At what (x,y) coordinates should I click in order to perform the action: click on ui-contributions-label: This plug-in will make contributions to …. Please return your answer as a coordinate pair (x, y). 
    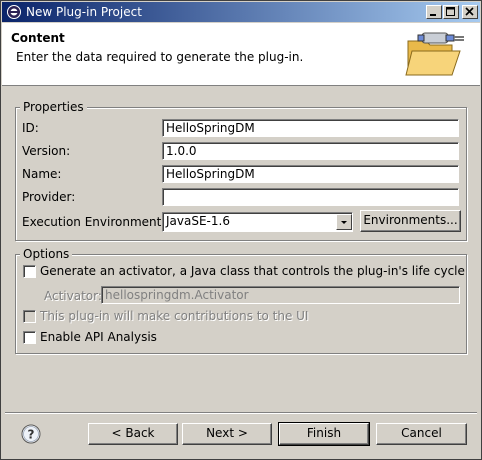
    Looking at the image, I should click on (174, 316).